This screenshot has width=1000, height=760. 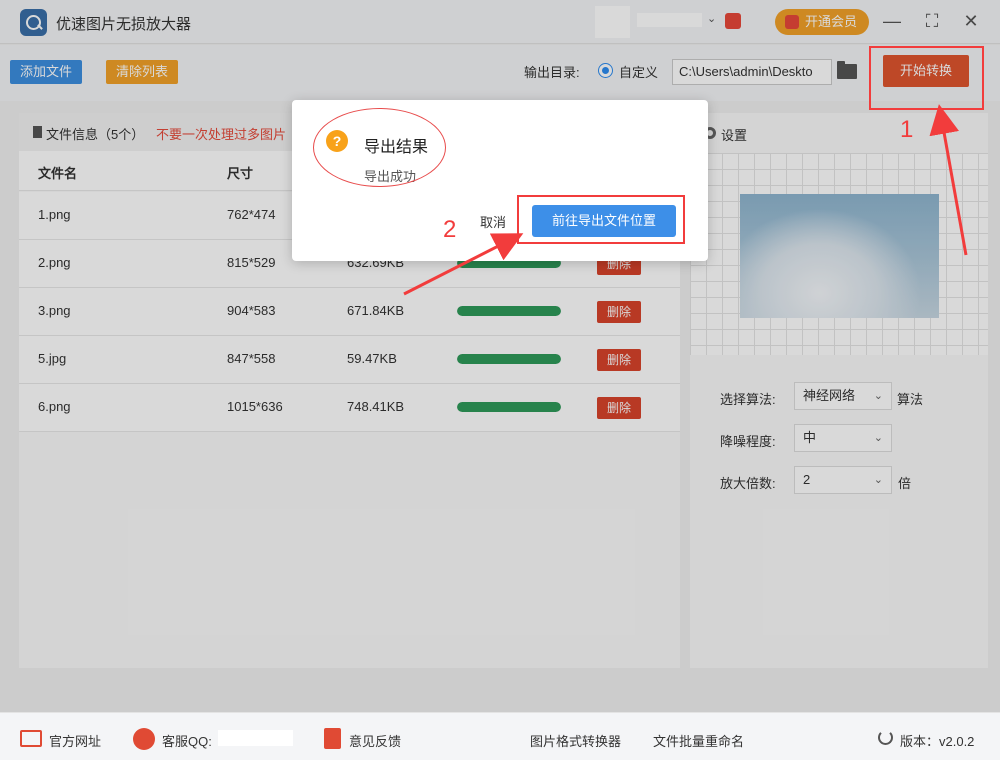 I want to click on qq-number-mask, so click(x=255, y=738).